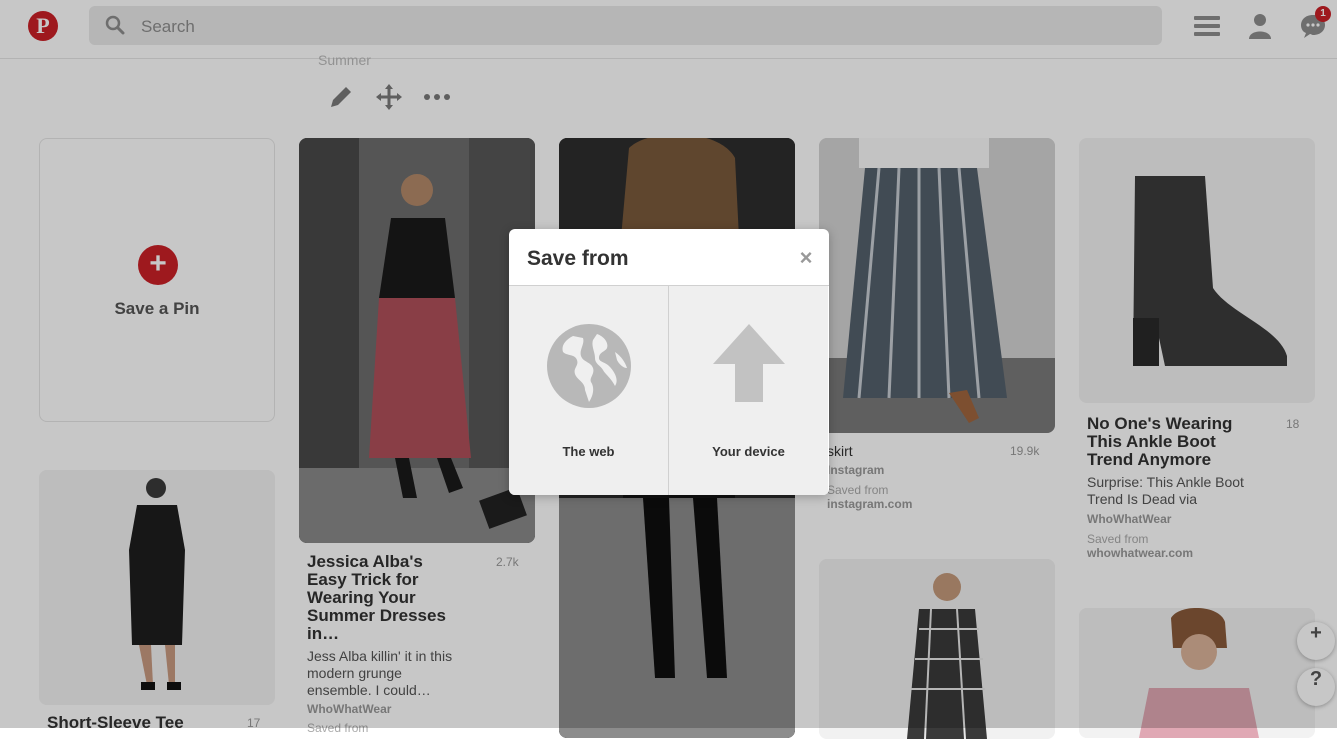  I want to click on save-from-web-option: The web, so click(589, 390).